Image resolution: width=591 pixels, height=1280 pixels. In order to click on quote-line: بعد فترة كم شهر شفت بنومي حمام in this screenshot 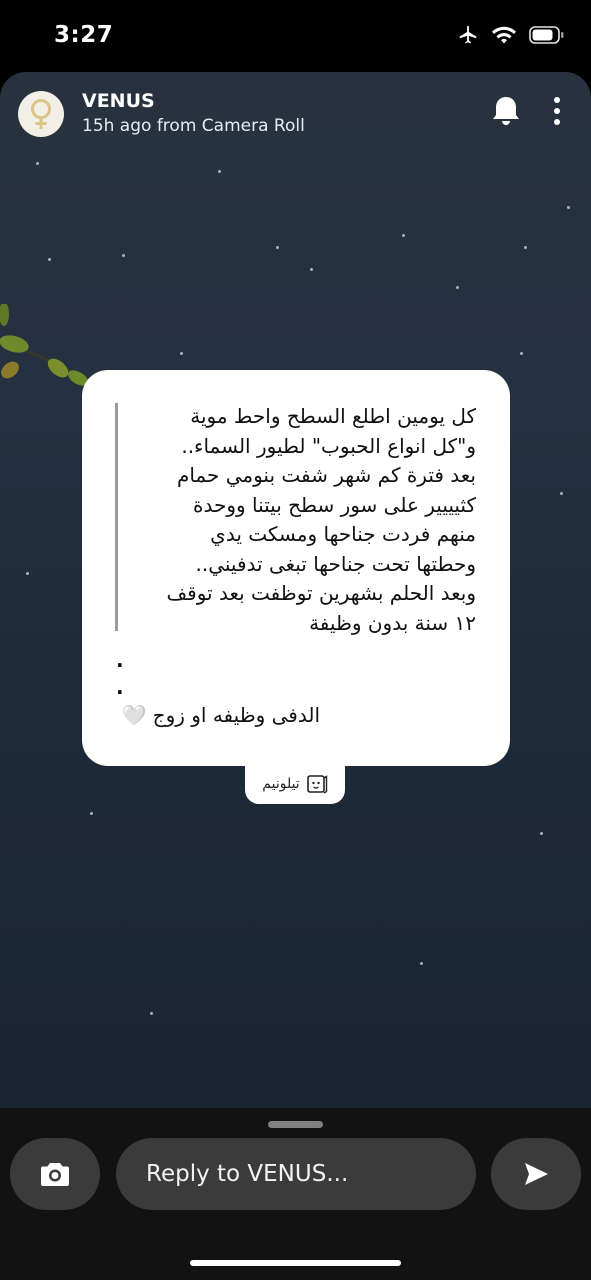, I will do `click(326, 475)`.